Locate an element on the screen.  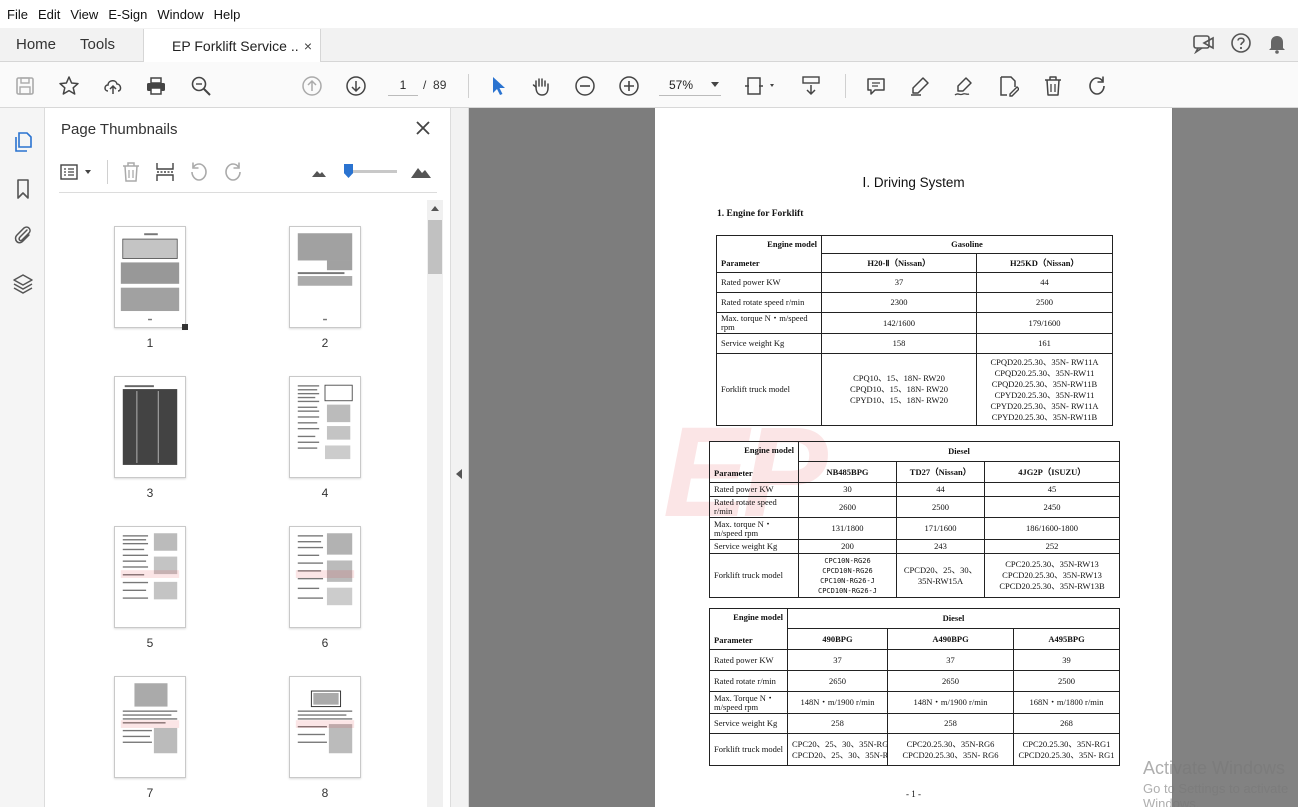
tab-bar-actions is located at coordinates (1245, 44).